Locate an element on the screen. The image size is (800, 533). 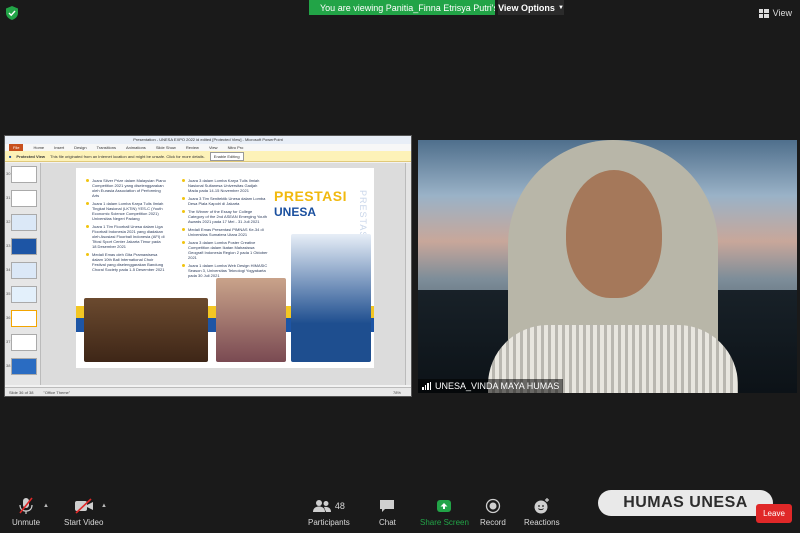
ppt-tab-home: Home is located at coordinates (38, 147).